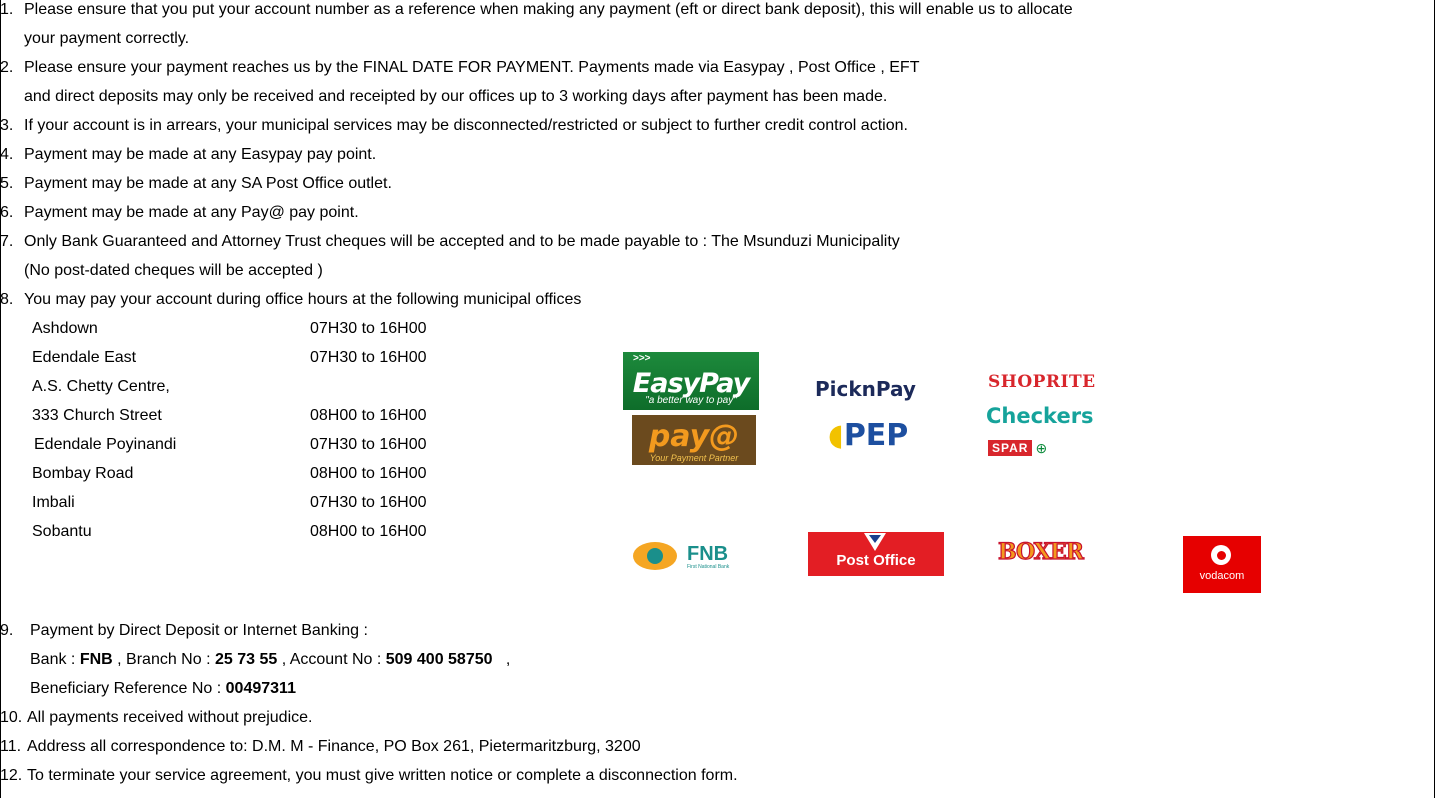 The image size is (1435, 798). What do you see at coordinates (105, 444) in the screenshot?
I see `office-name: Edendale Poyinandi` at bounding box center [105, 444].